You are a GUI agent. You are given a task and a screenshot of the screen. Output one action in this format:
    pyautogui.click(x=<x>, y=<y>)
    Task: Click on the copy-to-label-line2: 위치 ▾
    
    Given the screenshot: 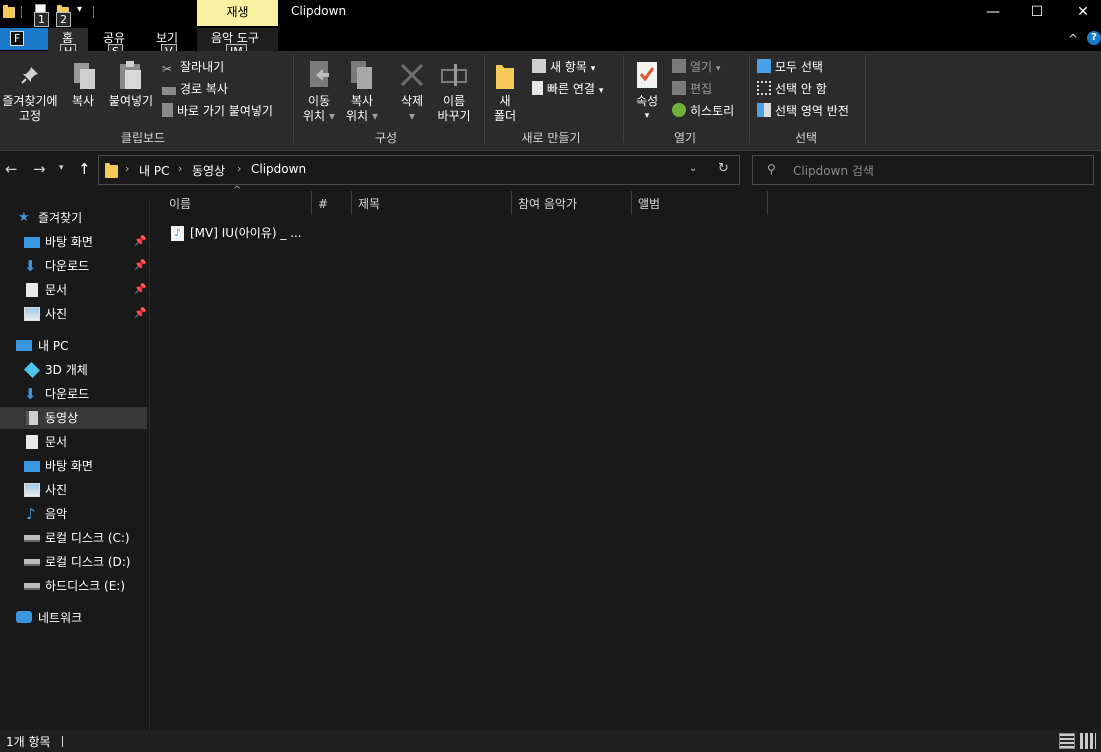 What is the action you would take?
    pyautogui.click(x=362, y=116)
    